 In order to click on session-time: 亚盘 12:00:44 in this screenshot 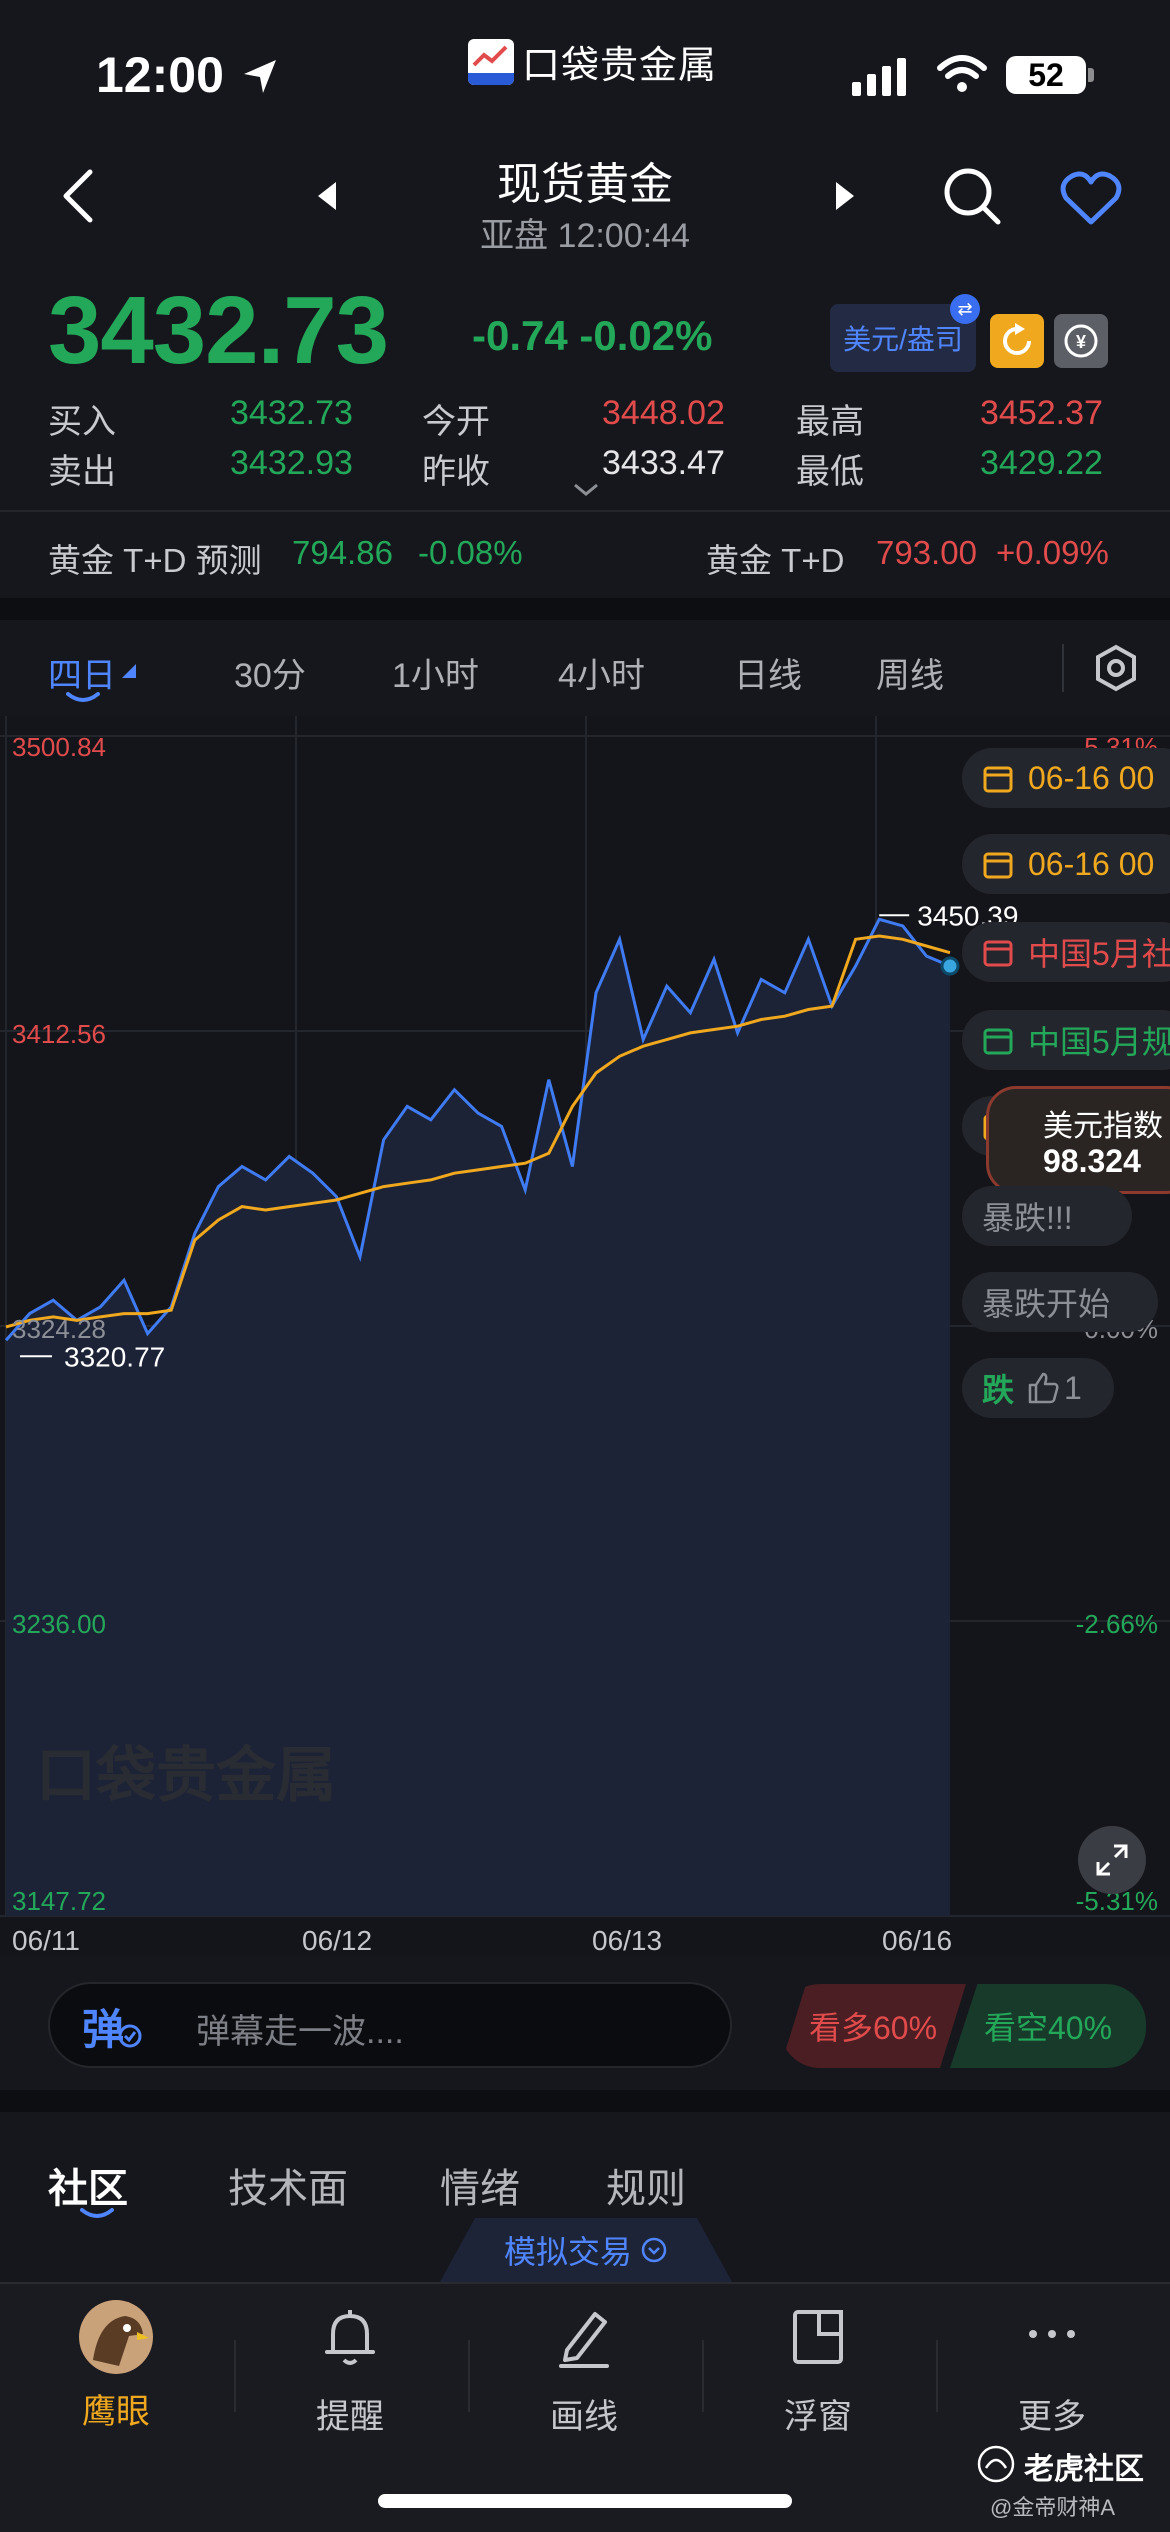, I will do `click(585, 236)`.